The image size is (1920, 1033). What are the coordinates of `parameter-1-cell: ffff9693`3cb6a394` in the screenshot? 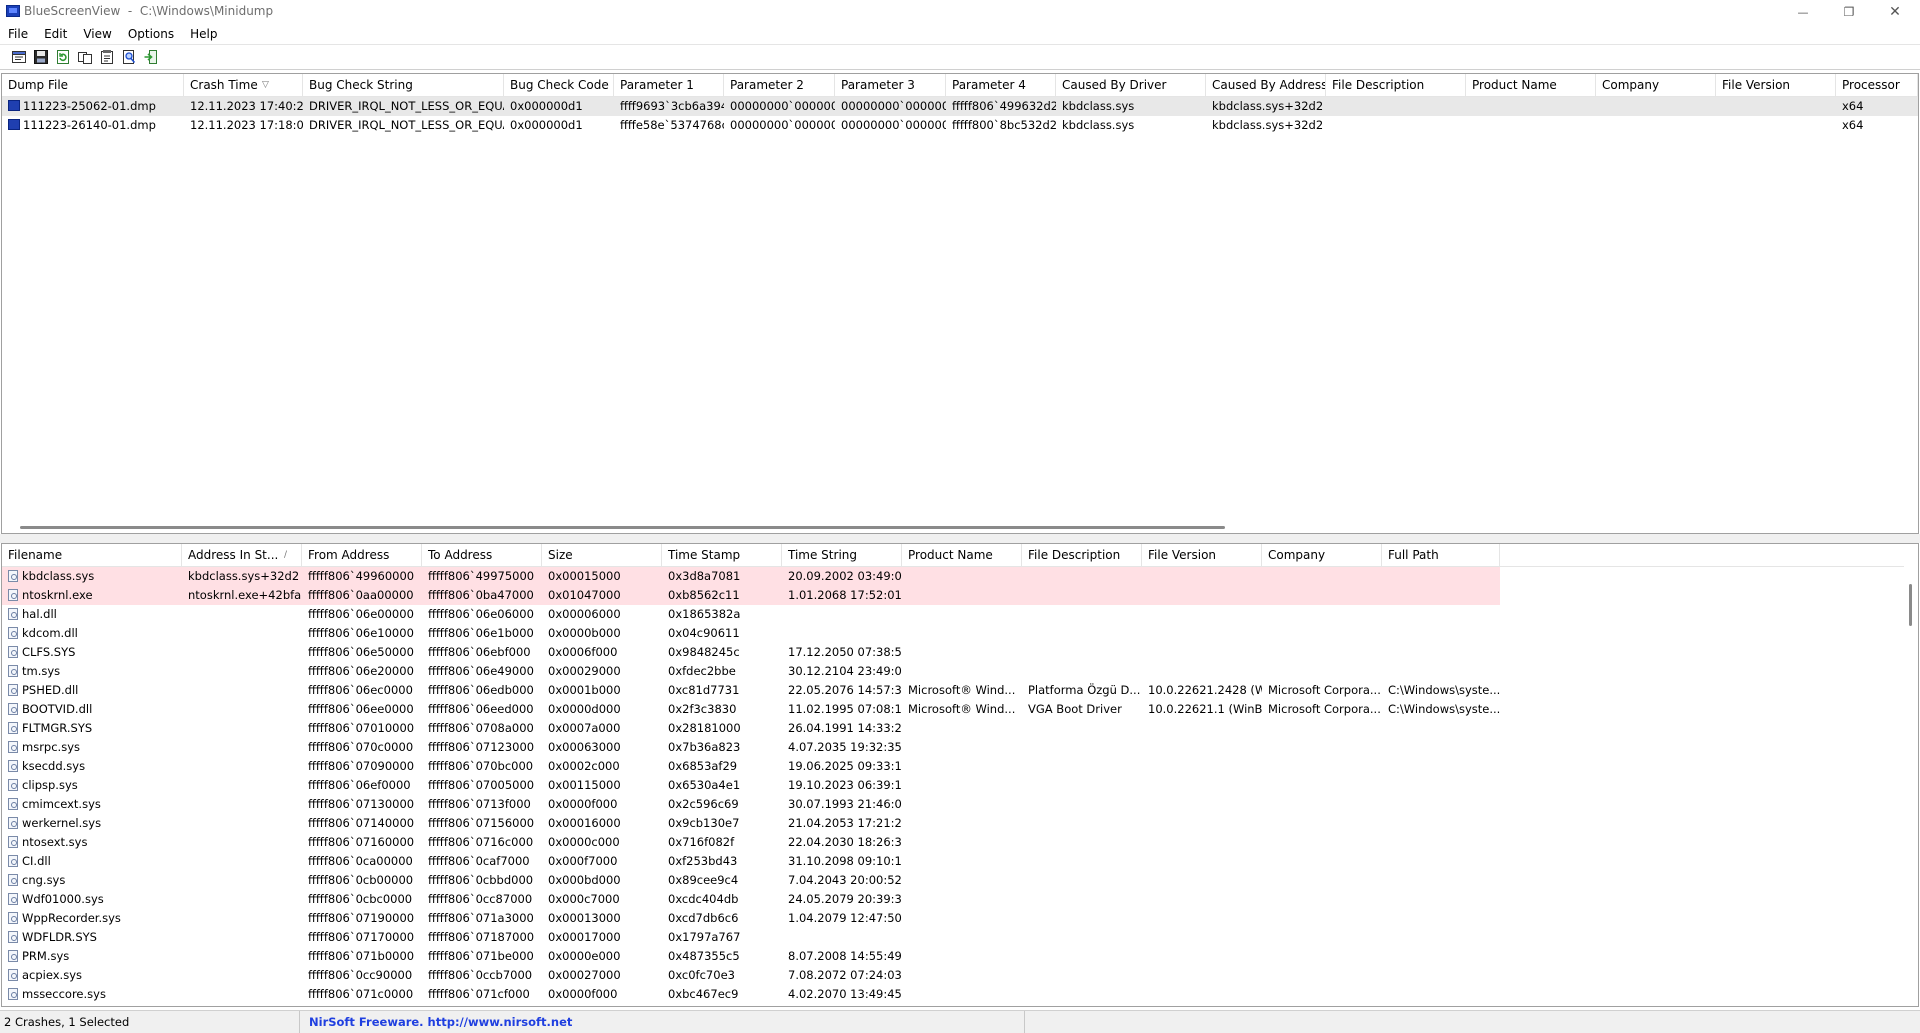 It's located at (672, 106).